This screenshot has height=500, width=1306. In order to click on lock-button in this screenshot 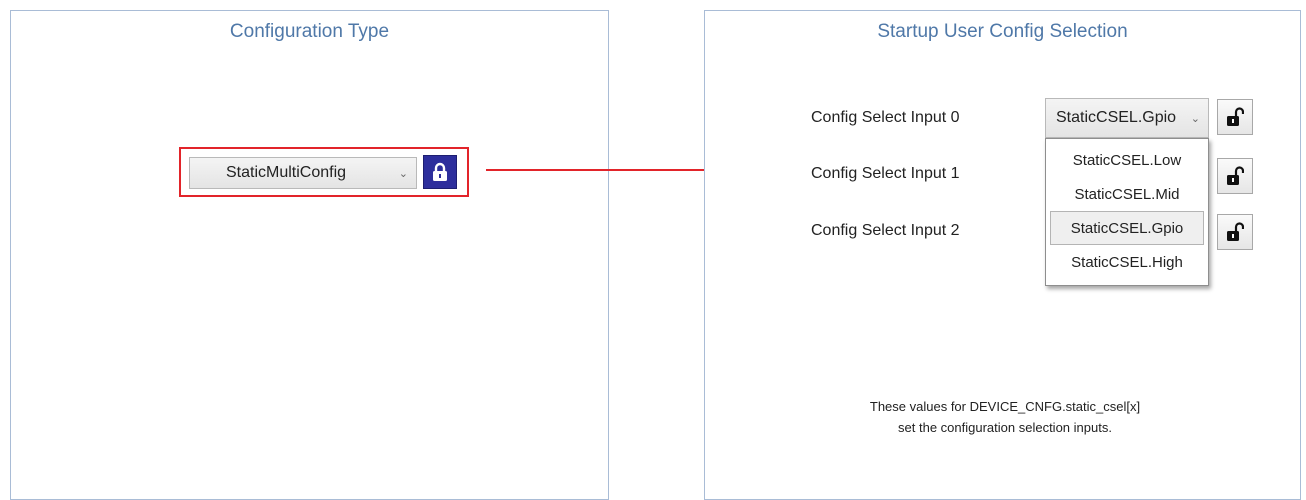, I will do `click(440, 172)`.